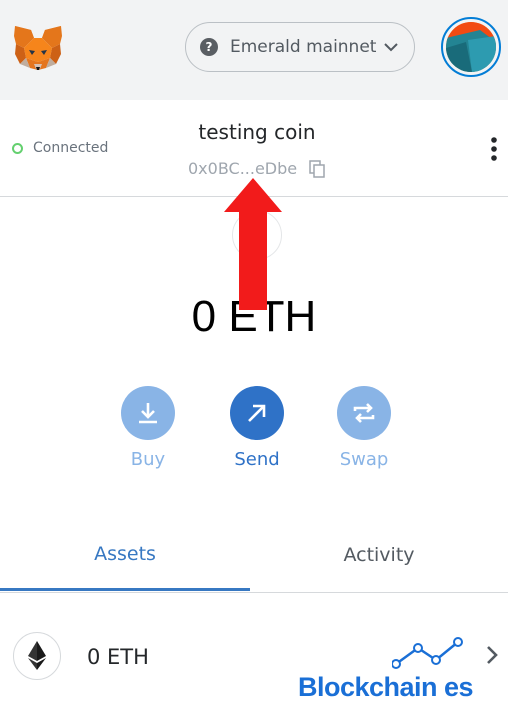 Image resolution: width=508 pixels, height=718 pixels. I want to click on buy-button: Buy, so click(148, 428).